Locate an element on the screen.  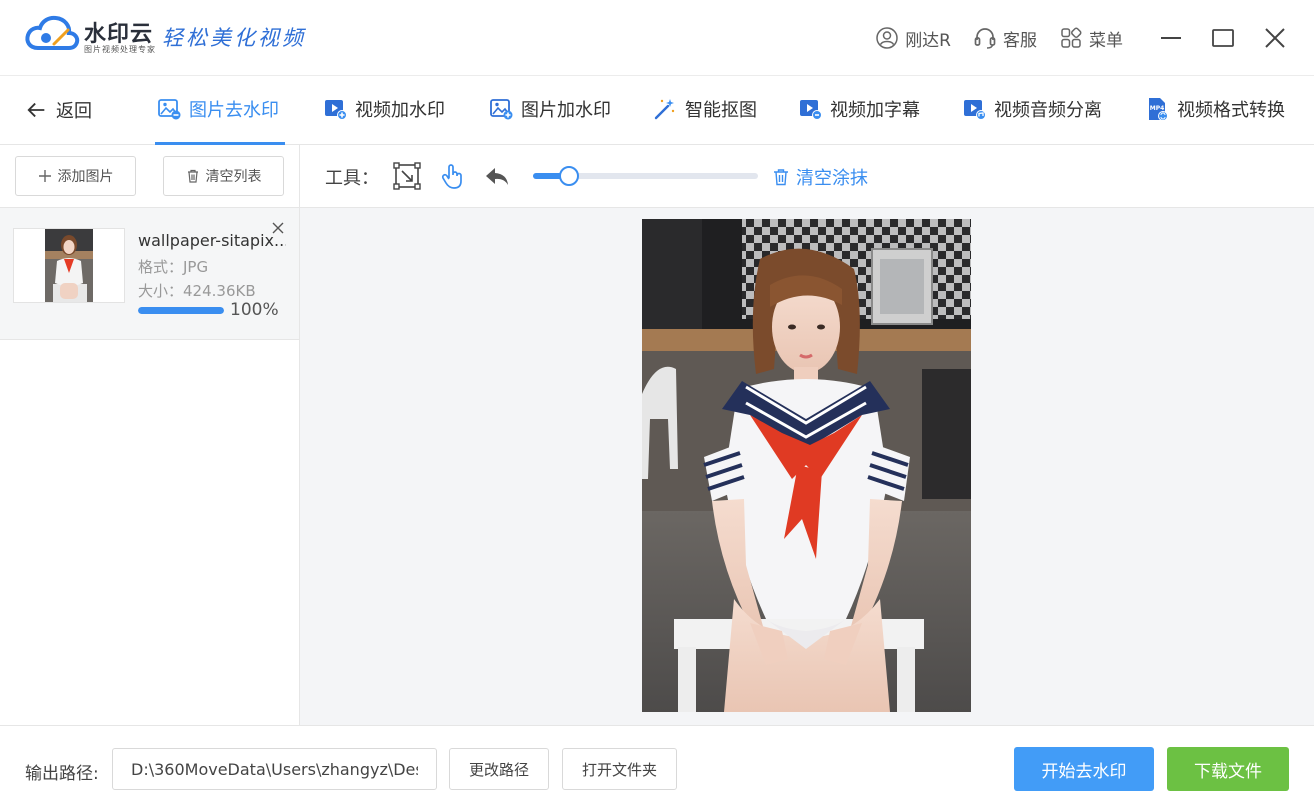
brand-slogan: 轻松美化视频 is located at coordinates (234, 38).